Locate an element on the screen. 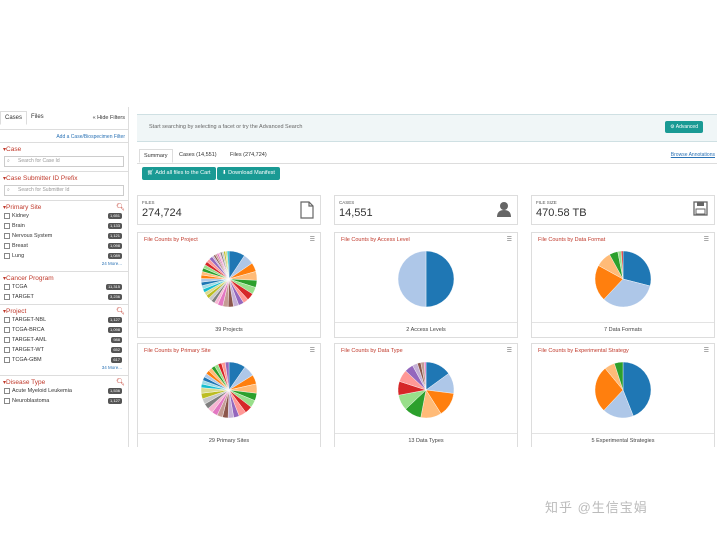  facet-title: Case is located at coordinates (64, 149).